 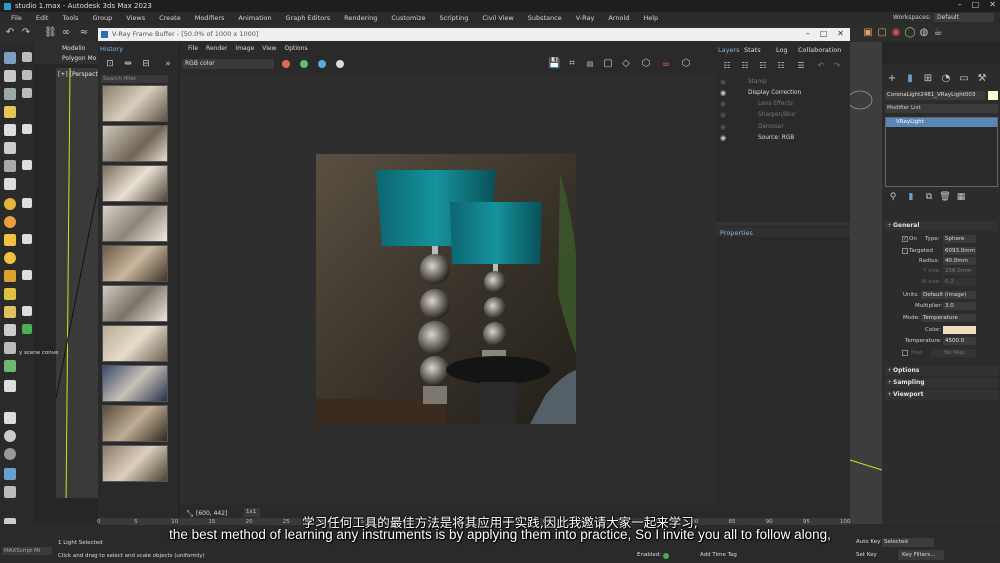 I want to click on vfb-maximize-icon: □, so click(x=824, y=33).